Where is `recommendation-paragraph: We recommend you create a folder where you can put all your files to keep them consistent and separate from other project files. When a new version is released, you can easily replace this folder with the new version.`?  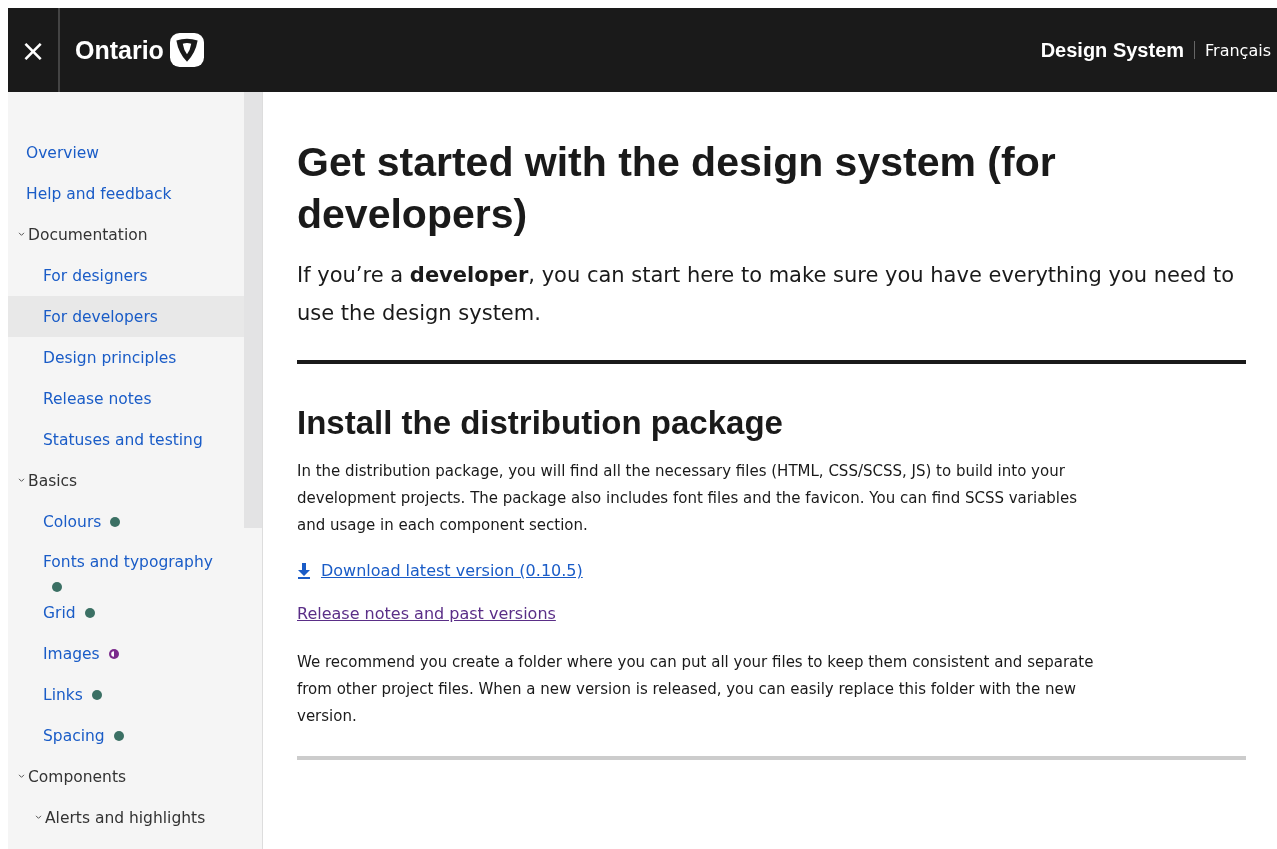
recommendation-paragraph: We recommend you create a folder where you can put all your files to keep them consistent and separate from other project files. When a new version is released, you can easily replace this folder with the new version. is located at coordinates (696, 689).